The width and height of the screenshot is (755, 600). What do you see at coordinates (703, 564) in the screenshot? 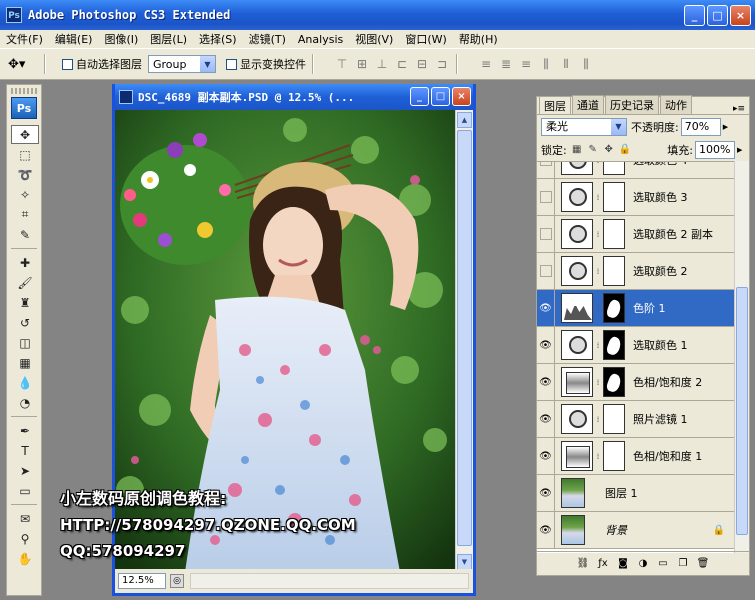
I see `delete-layer-icon: 🗑` at bounding box center [703, 564].